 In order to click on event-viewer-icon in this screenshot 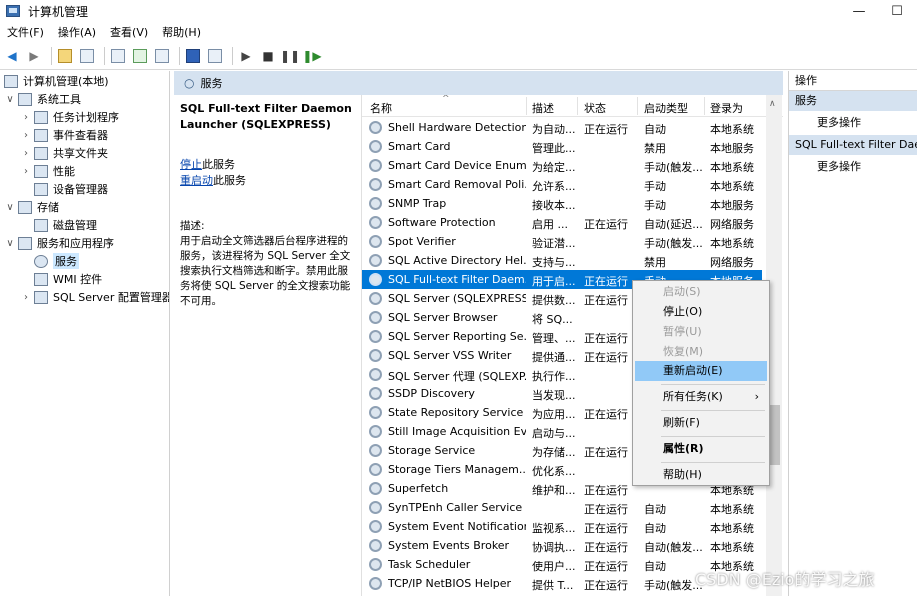, I will do `click(41, 135)`.